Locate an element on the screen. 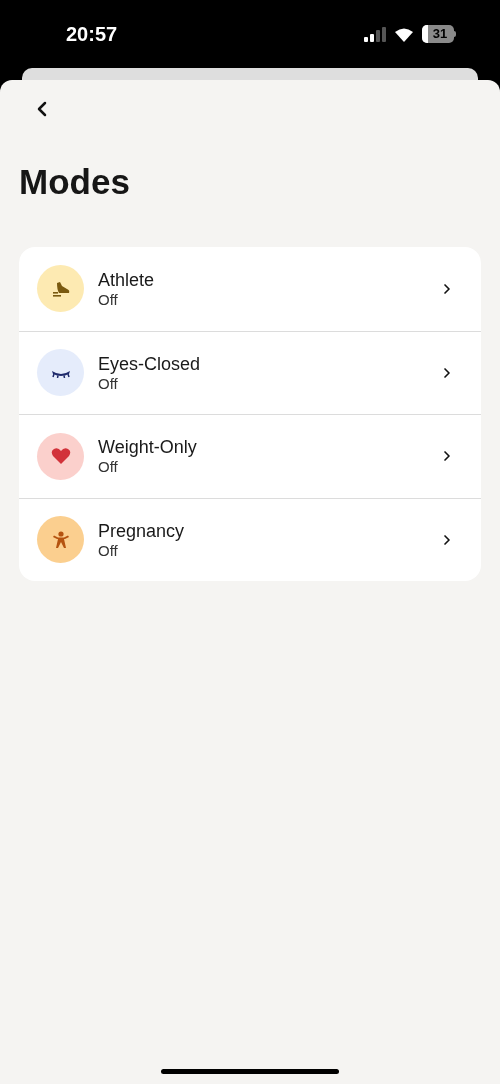  mode-name: Eyes-Closed is located at coordinates (149, 364).